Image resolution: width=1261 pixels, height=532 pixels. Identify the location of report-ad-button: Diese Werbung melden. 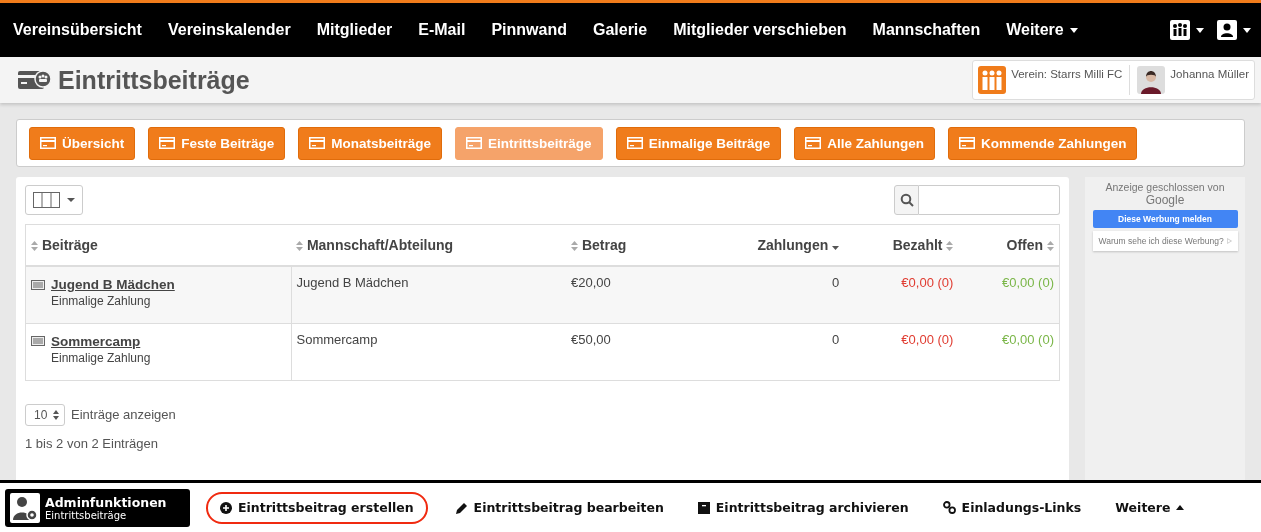
(1165, 219).